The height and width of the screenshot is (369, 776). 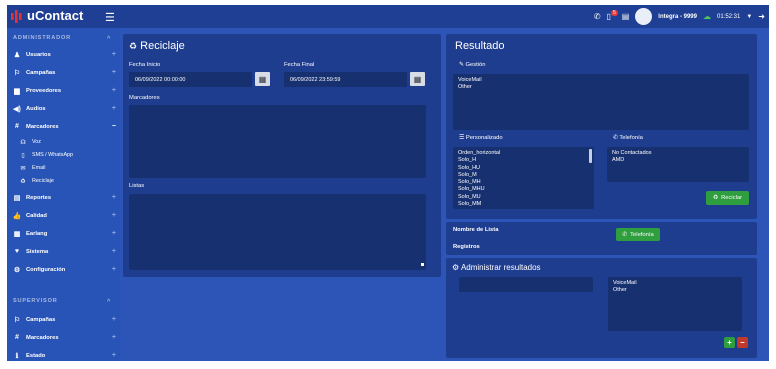 I want to click on sidebar-item-label: Campañas, so click(x=41, y=319).